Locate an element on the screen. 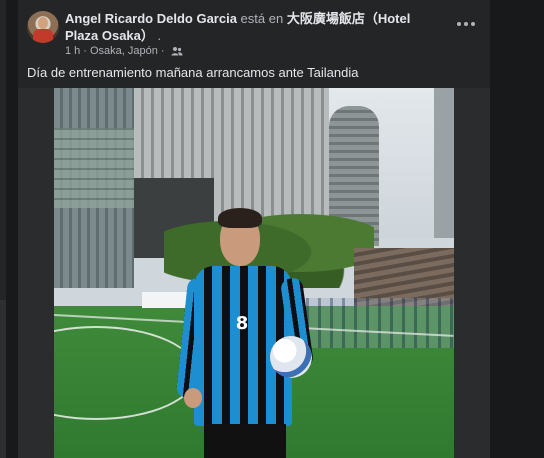 This screenshot has height=458, width=544. photo-building-right is located at coordinates (444, 163).